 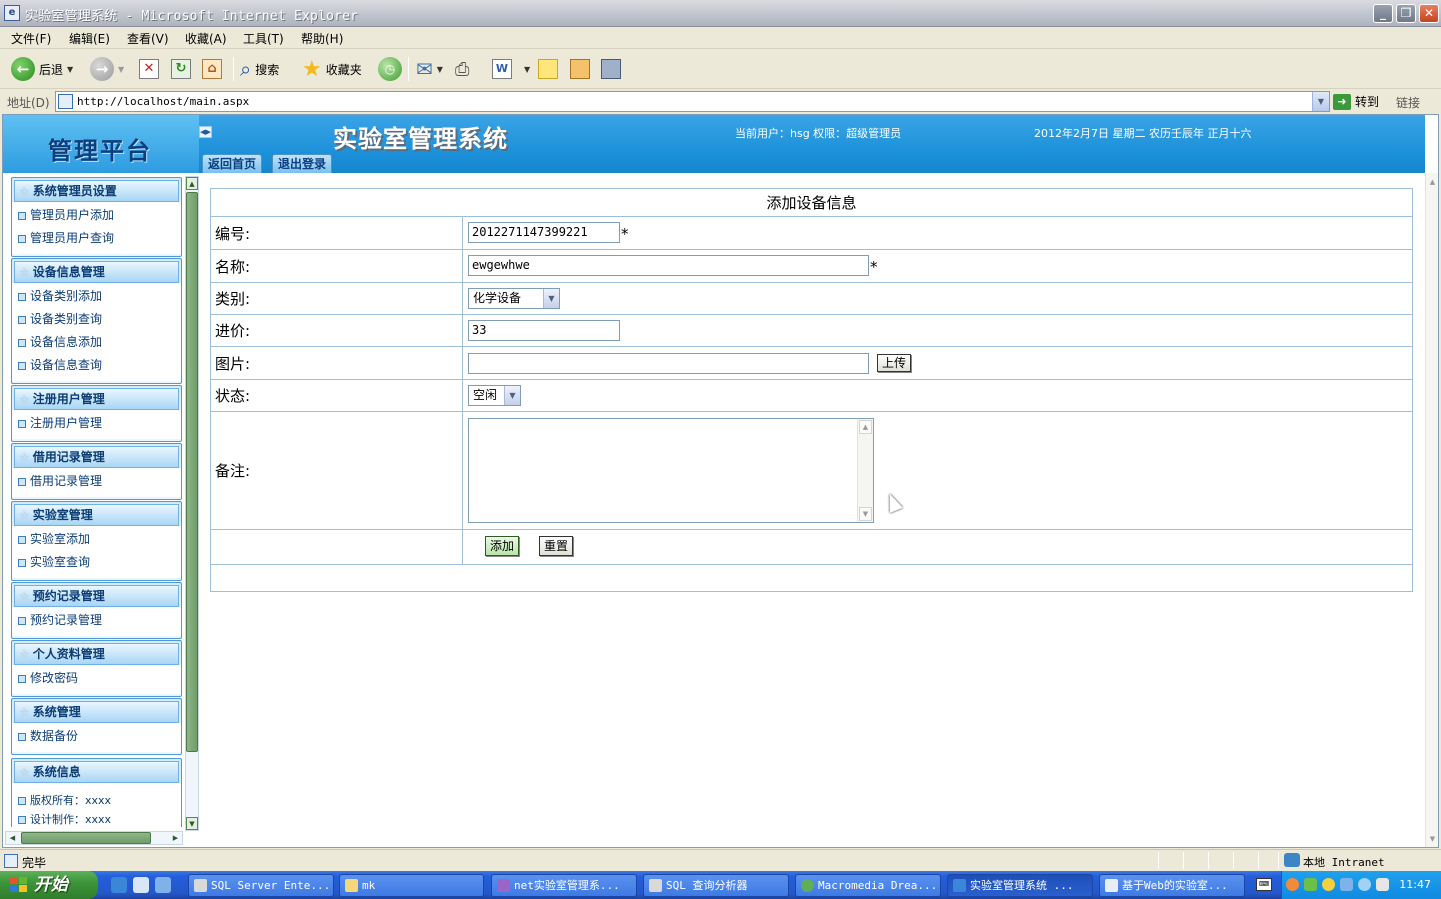 I want to click on refresh-button: ↻, so click(x=181, y=69).